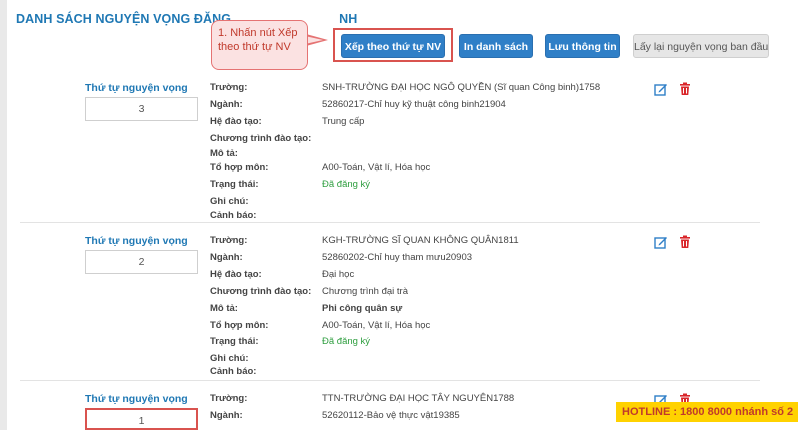 This screenshot has width=798, height=432. Describe the element at coordinates (141, 109) in the screenshot. I see `order-input: 3` at that location.